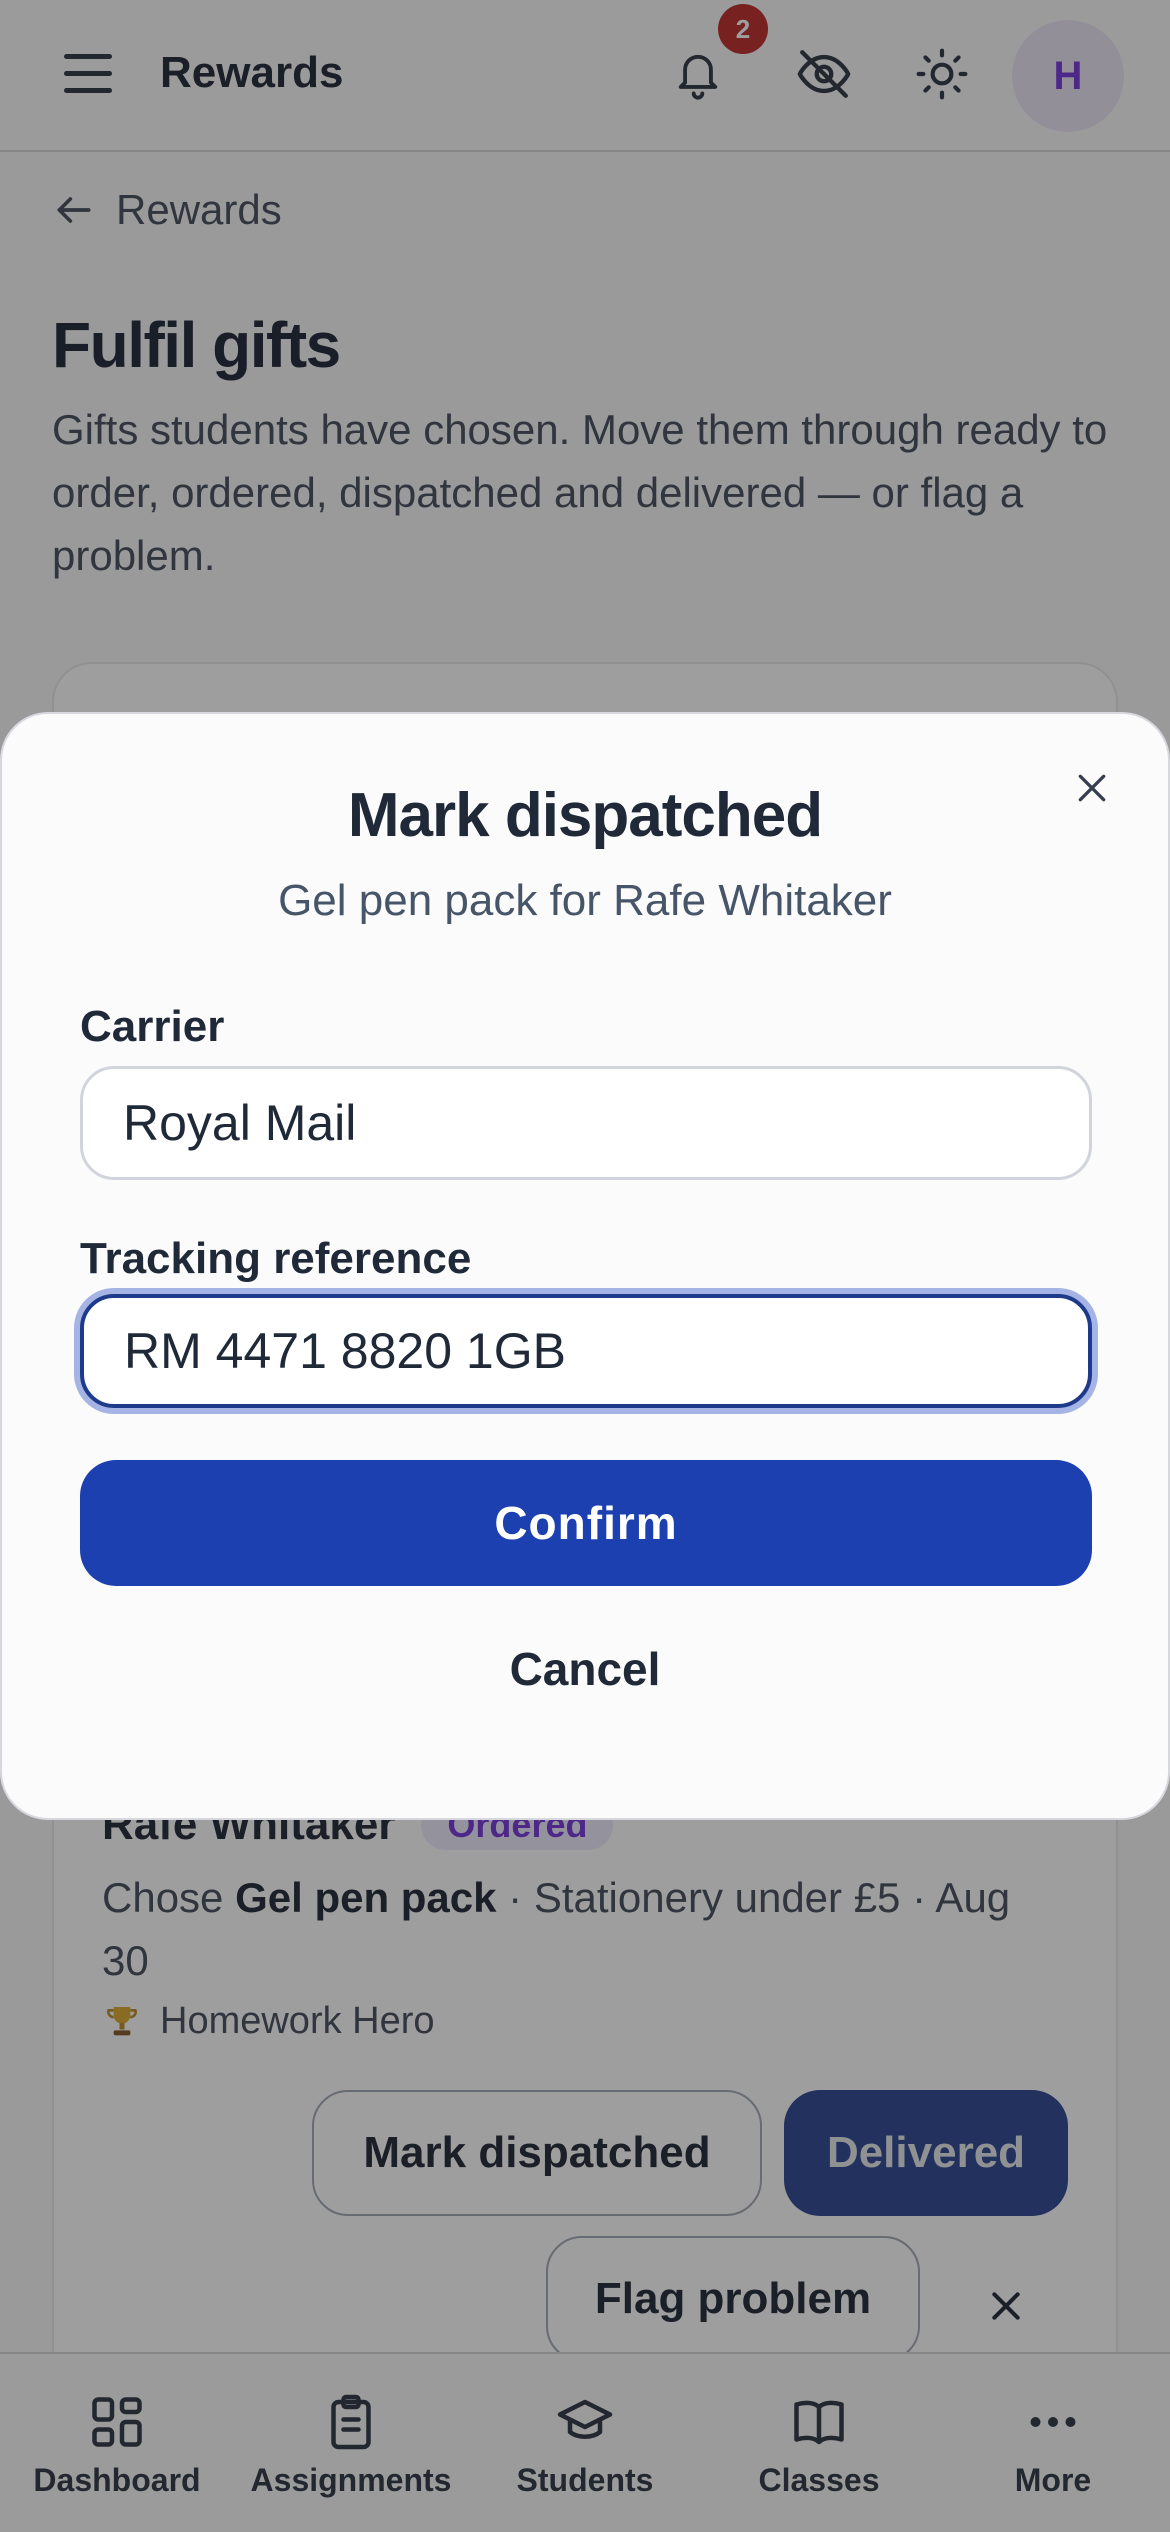 The height and width of the screenshot is (2532, 1170). What do you see at coordinates (586, 1123) in the screenshot?
I see `carrier-input: Royal Mail` at bounding box center [586, 1123].